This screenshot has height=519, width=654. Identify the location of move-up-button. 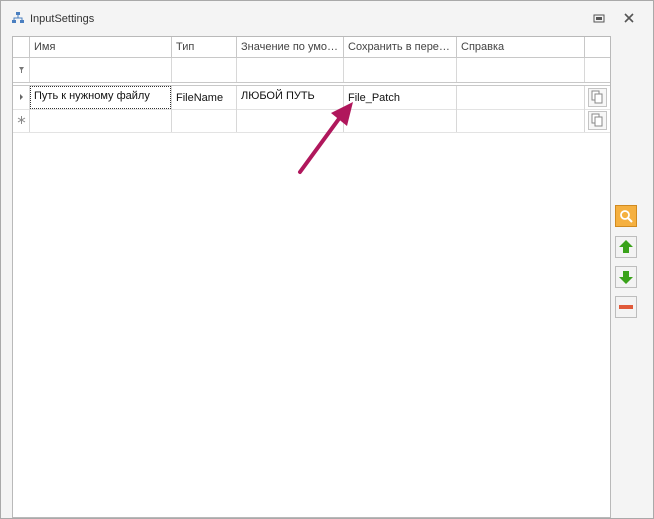
(626, 247).